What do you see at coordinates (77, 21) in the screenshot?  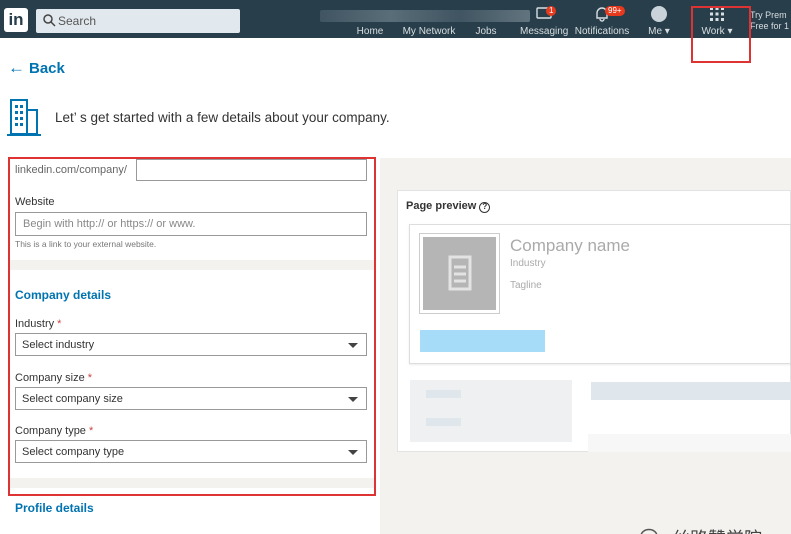 I see `search-placeholder: Search` at bounding box center [77, 21].